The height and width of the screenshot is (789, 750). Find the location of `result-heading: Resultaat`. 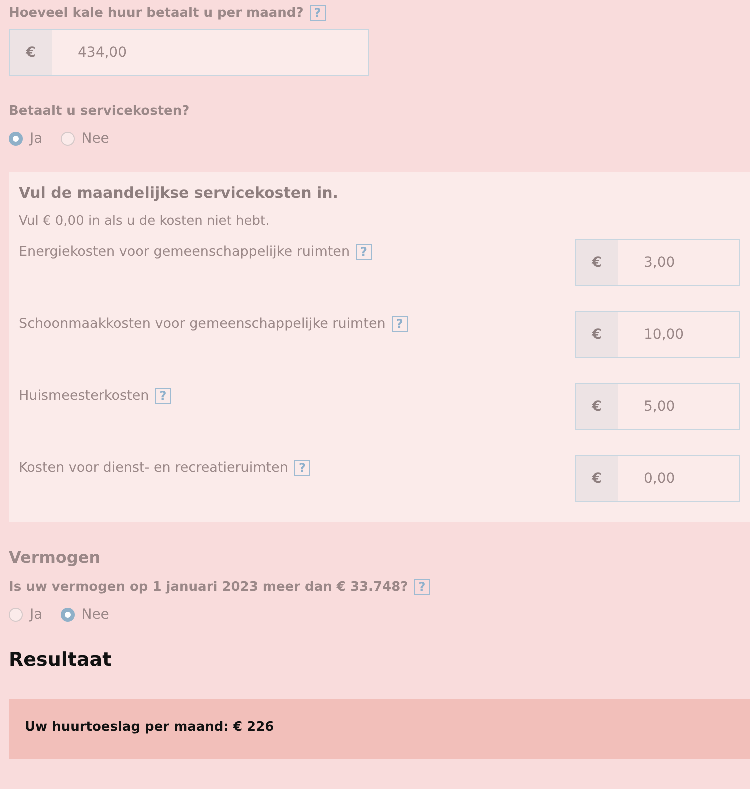

result-heading: Resultaat is located at coordinates (61, 660).